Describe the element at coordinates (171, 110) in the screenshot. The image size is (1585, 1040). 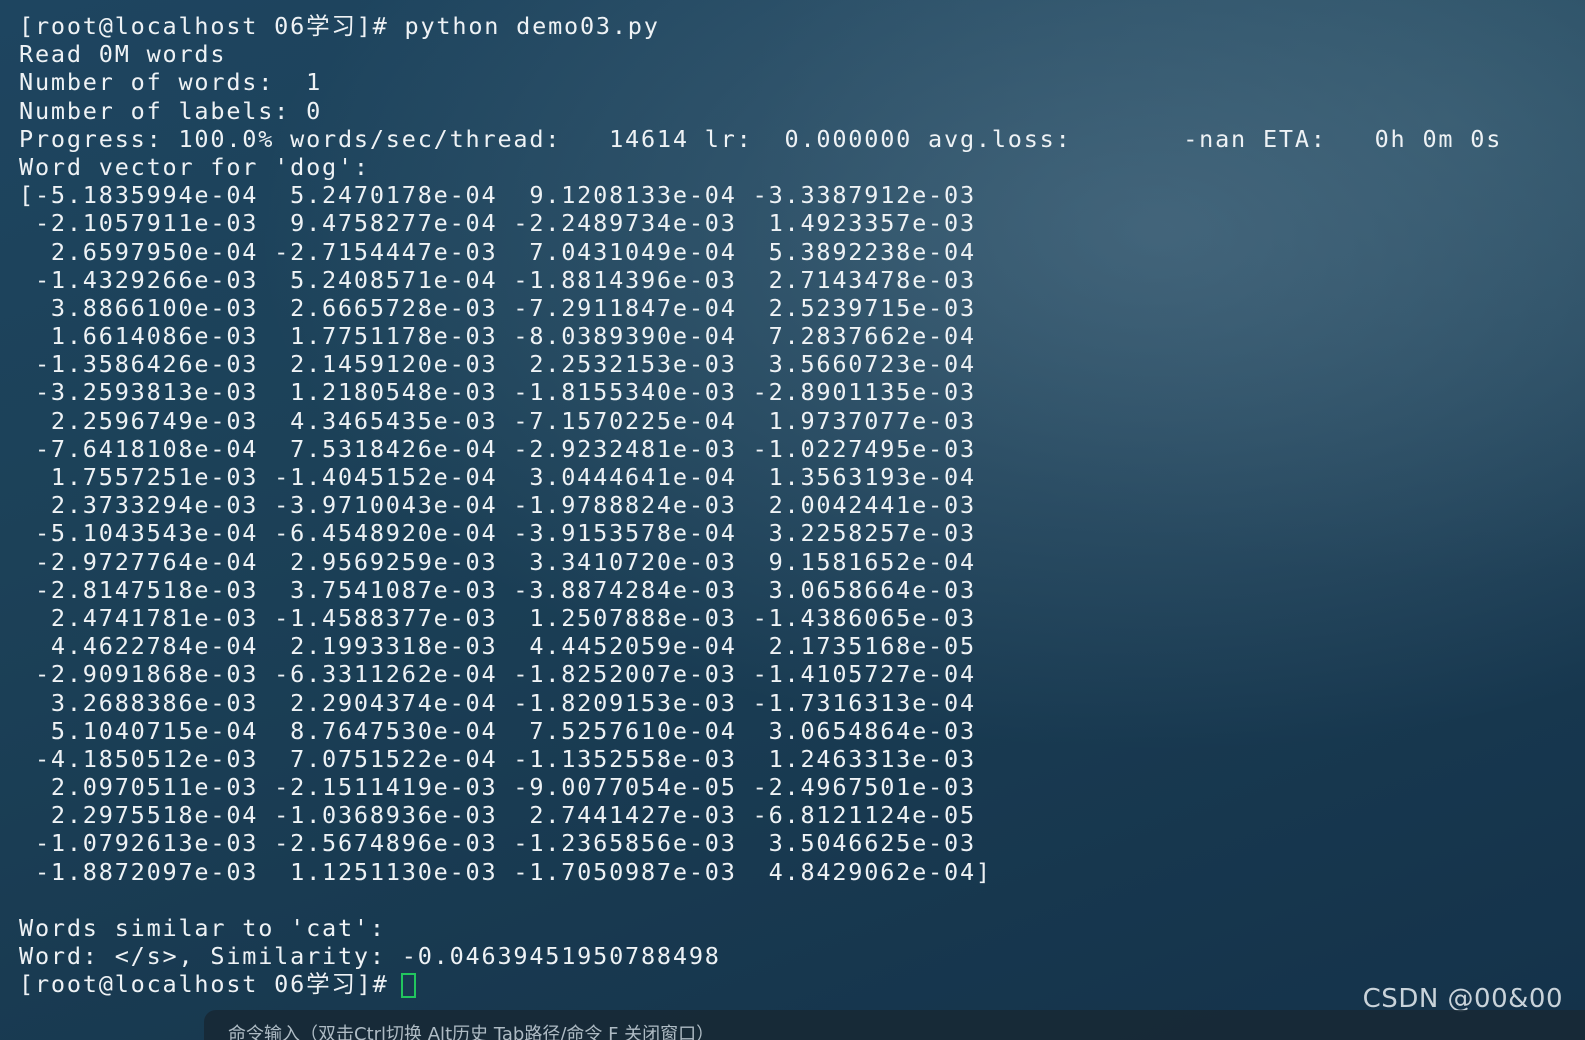
I see `number-of-labels-line: Number of labels: 0` at that location.